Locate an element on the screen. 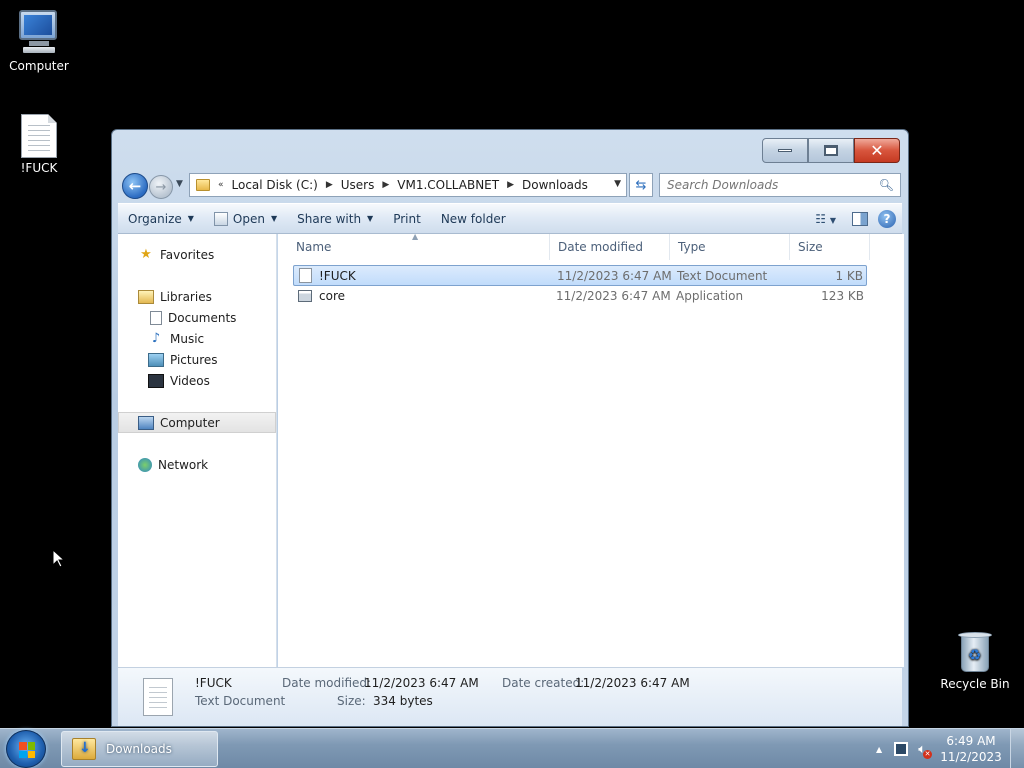 The width and height of the screenshot is (1024, 768). refresh-icon: ⇆ is located at coordinates (641, 185).